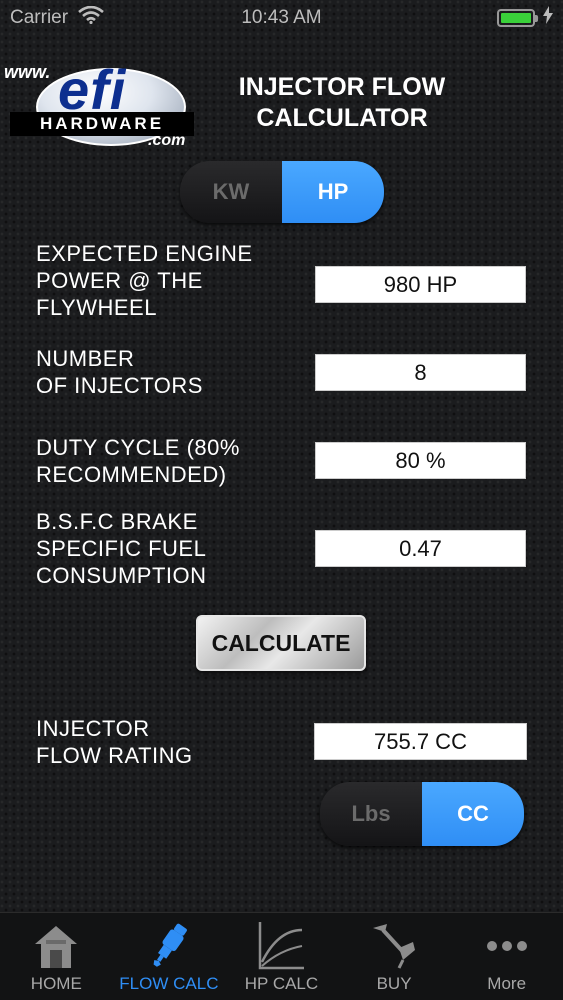  I want to click on label-line: EXPECTED ENGINE, so click(144, 253).